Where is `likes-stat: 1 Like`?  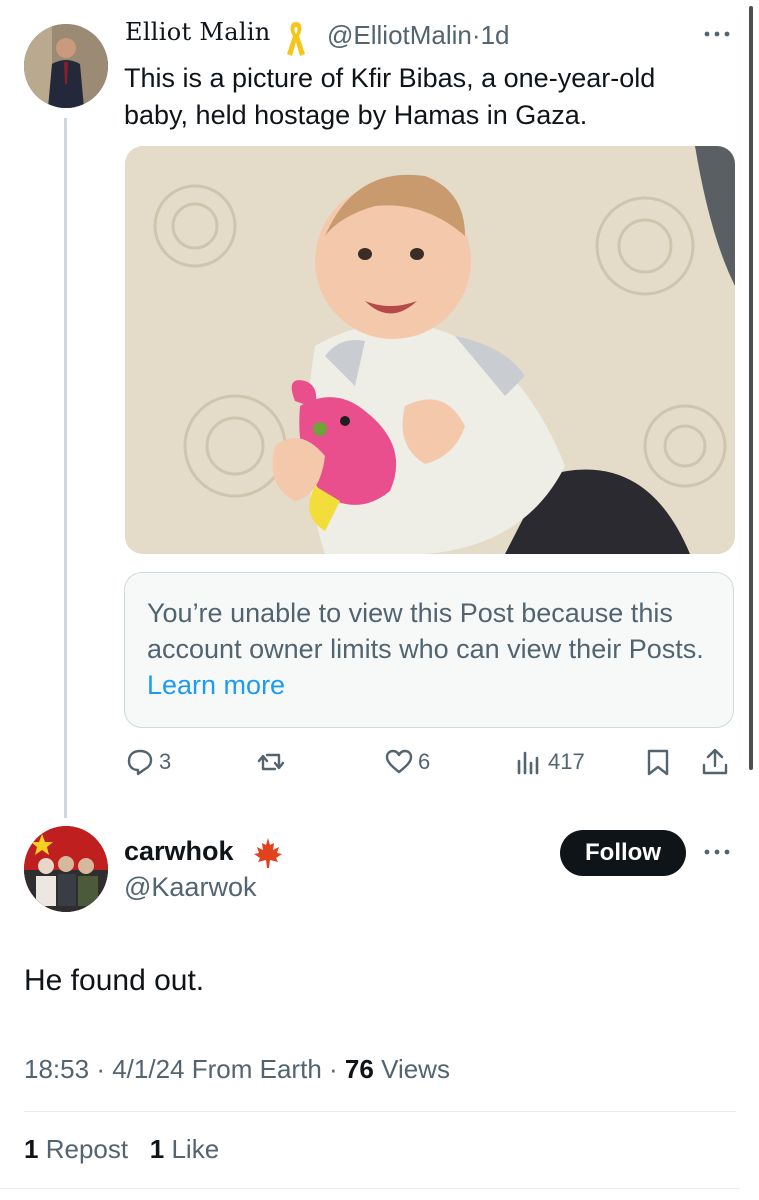 likes-stat: 1 Like is located at coordinates (184, 1149).